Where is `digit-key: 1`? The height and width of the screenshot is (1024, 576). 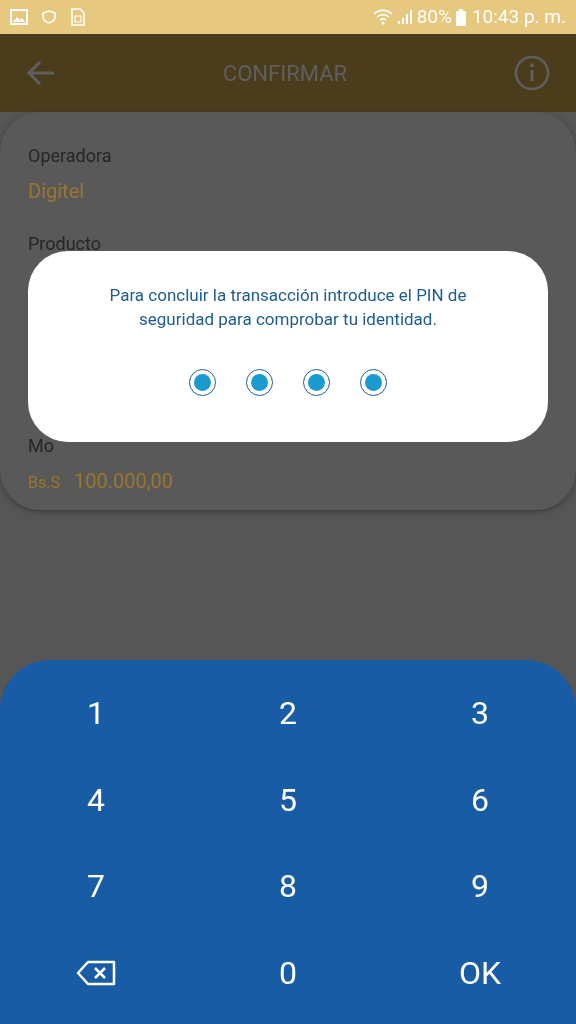
digit-key: 1 is located at coordinates (96, 713).